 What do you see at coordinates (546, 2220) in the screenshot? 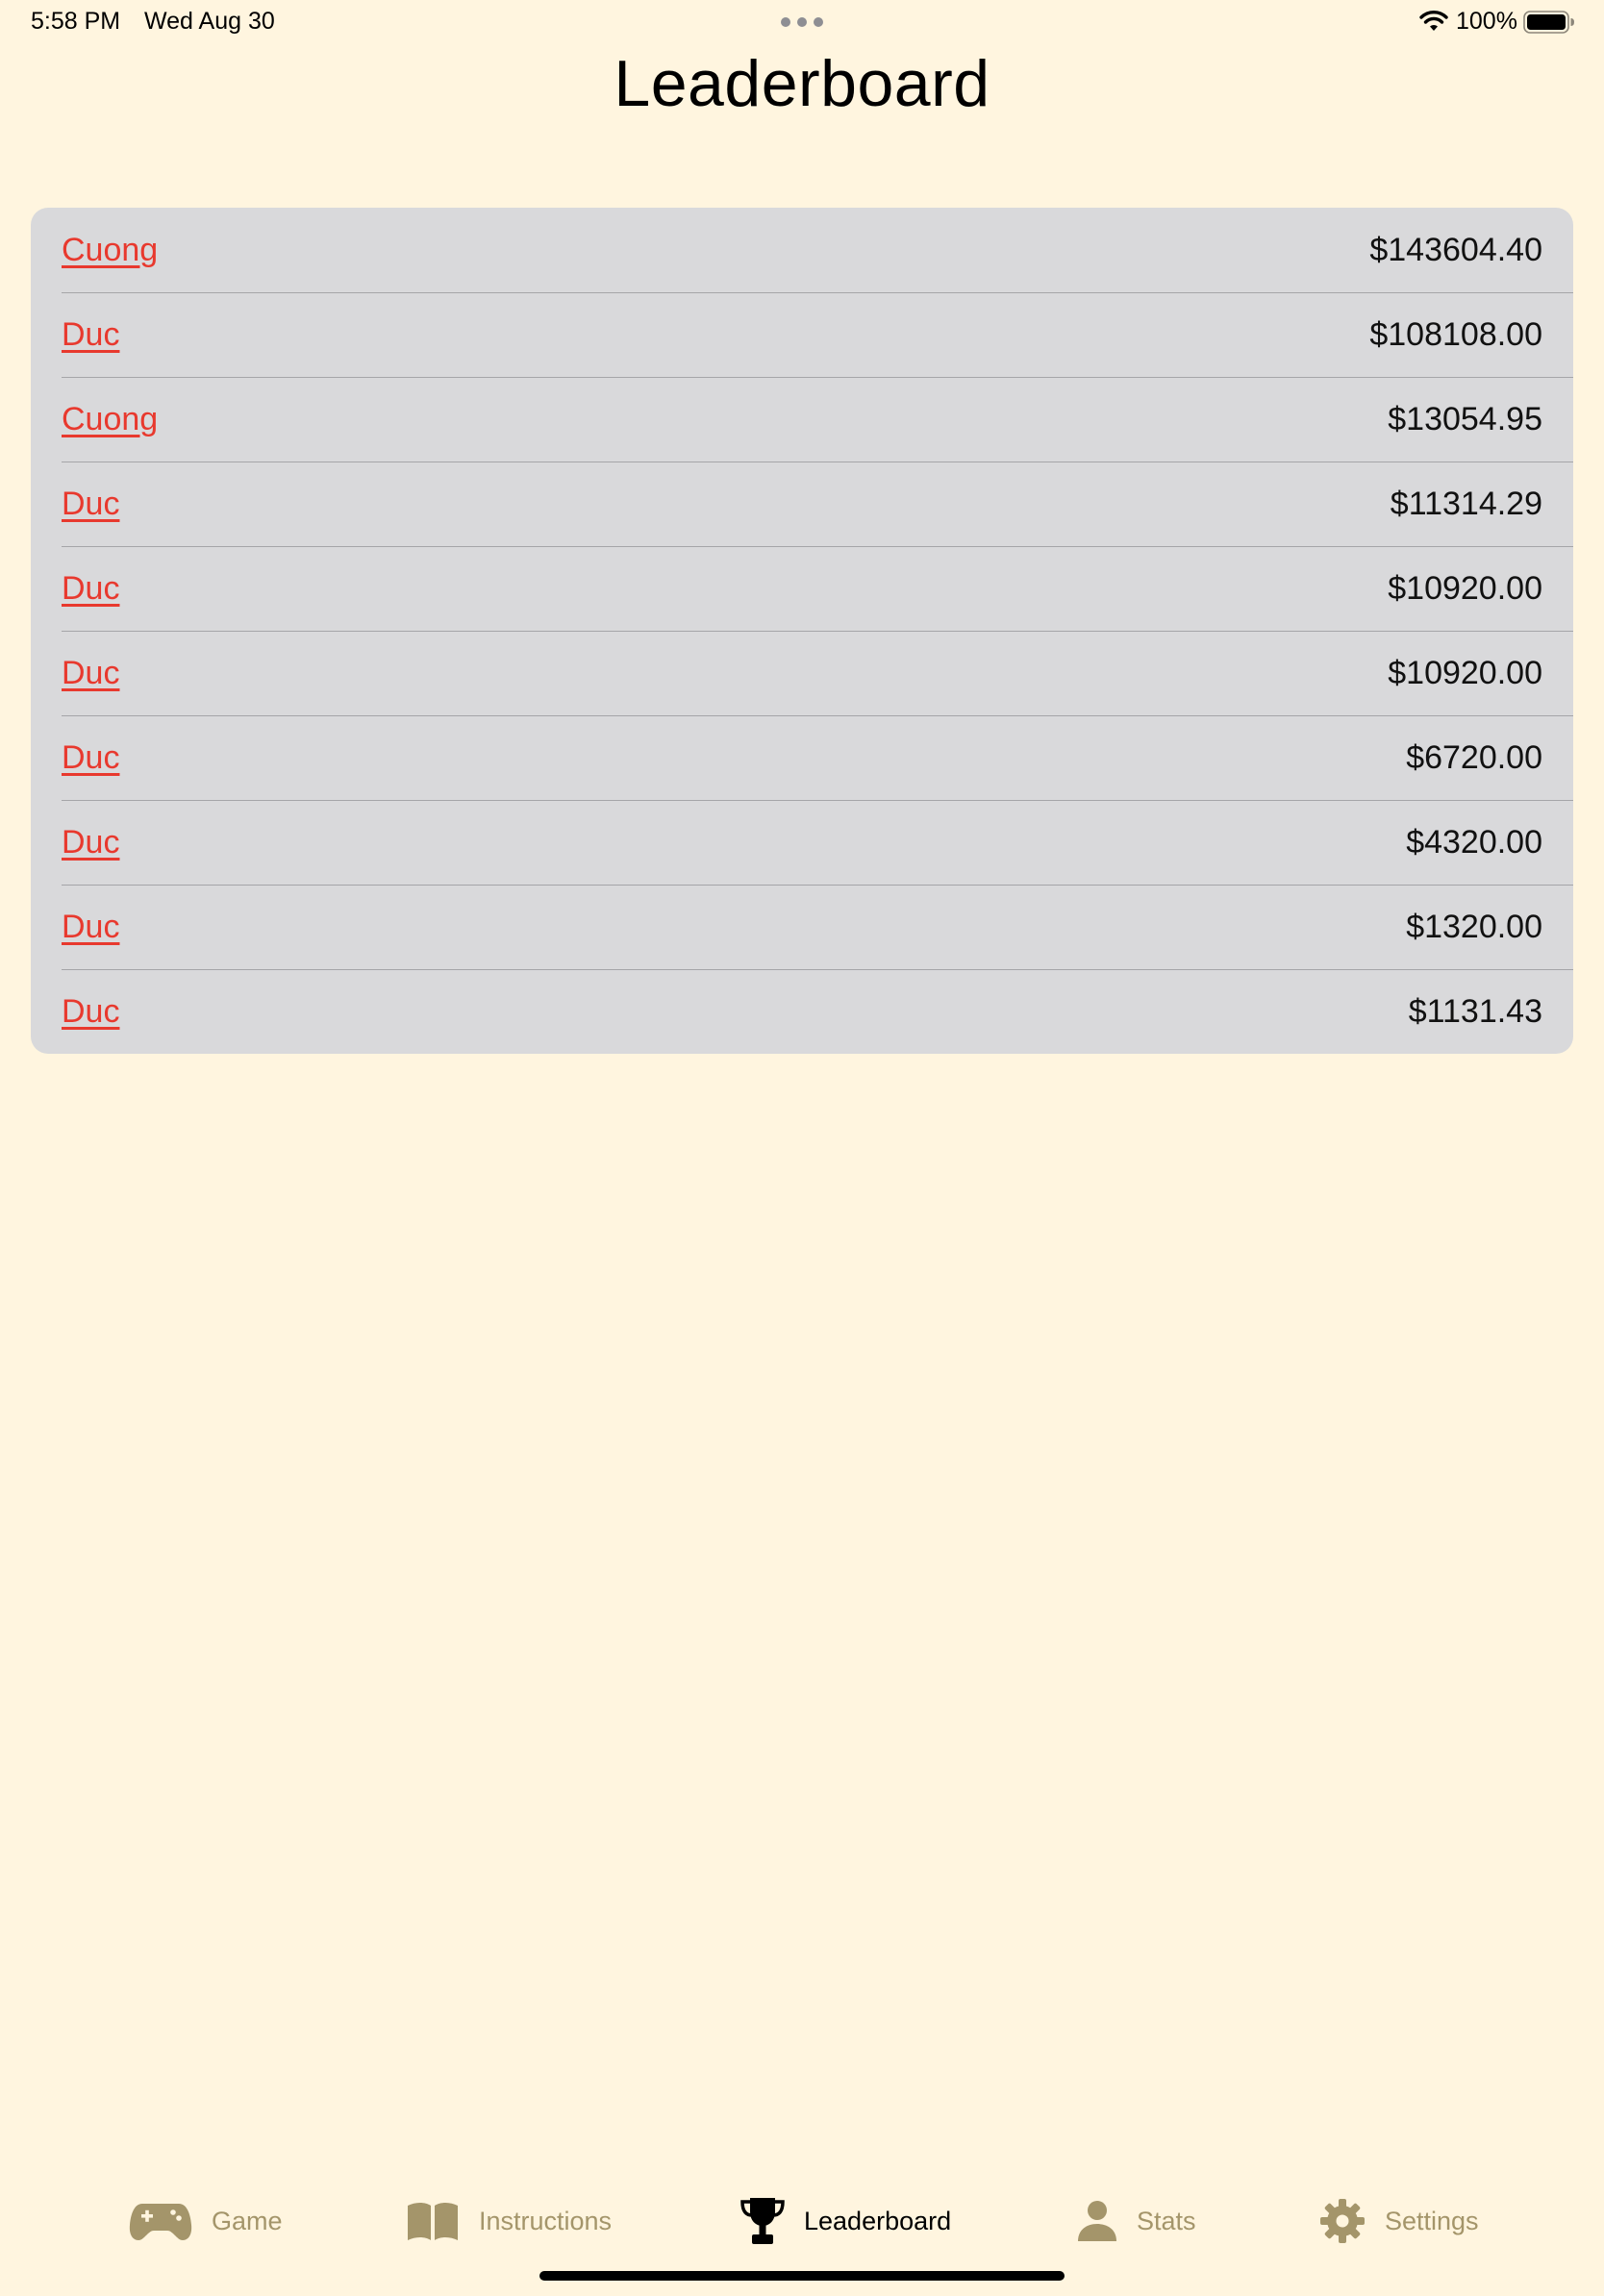
I see `tab-label: Instructions` at bounding box center [546, 2220].